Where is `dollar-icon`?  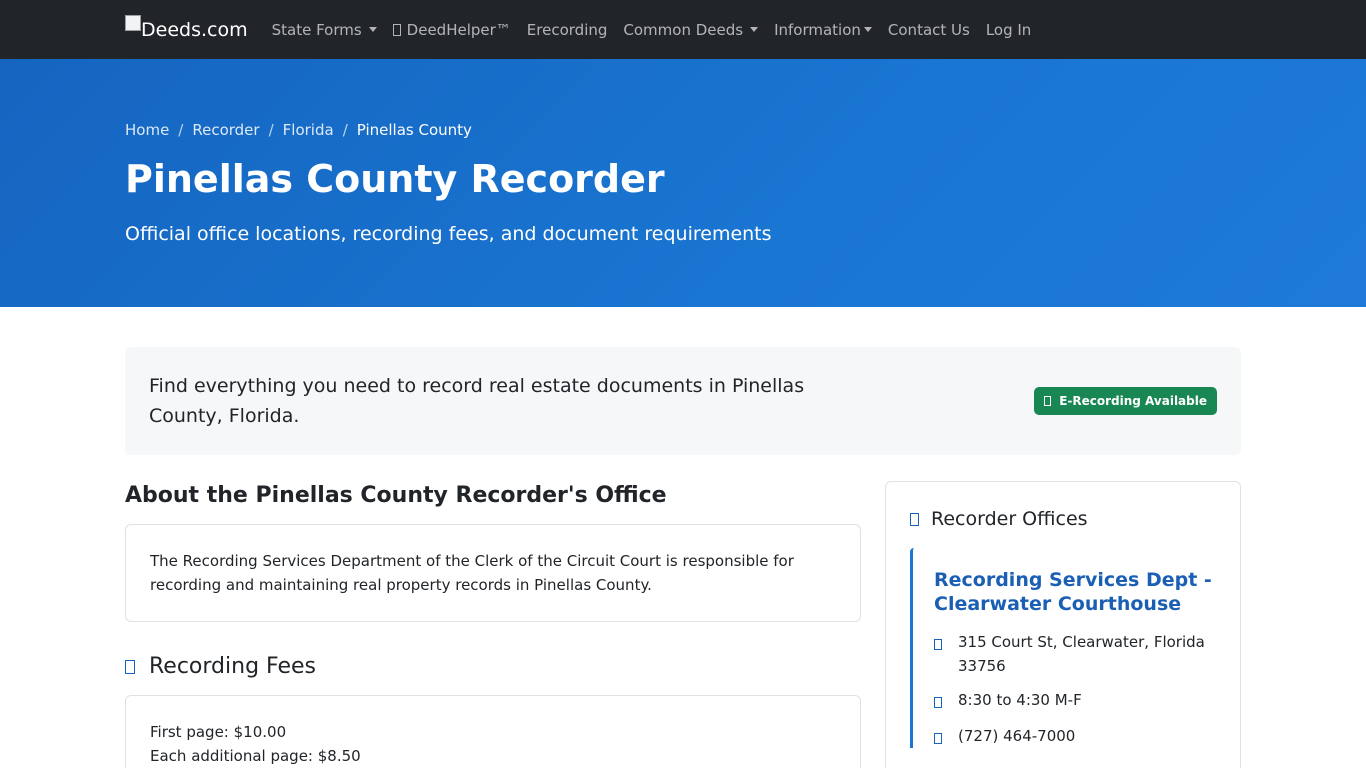
dollar-icon is located at coordinates (130, 666).